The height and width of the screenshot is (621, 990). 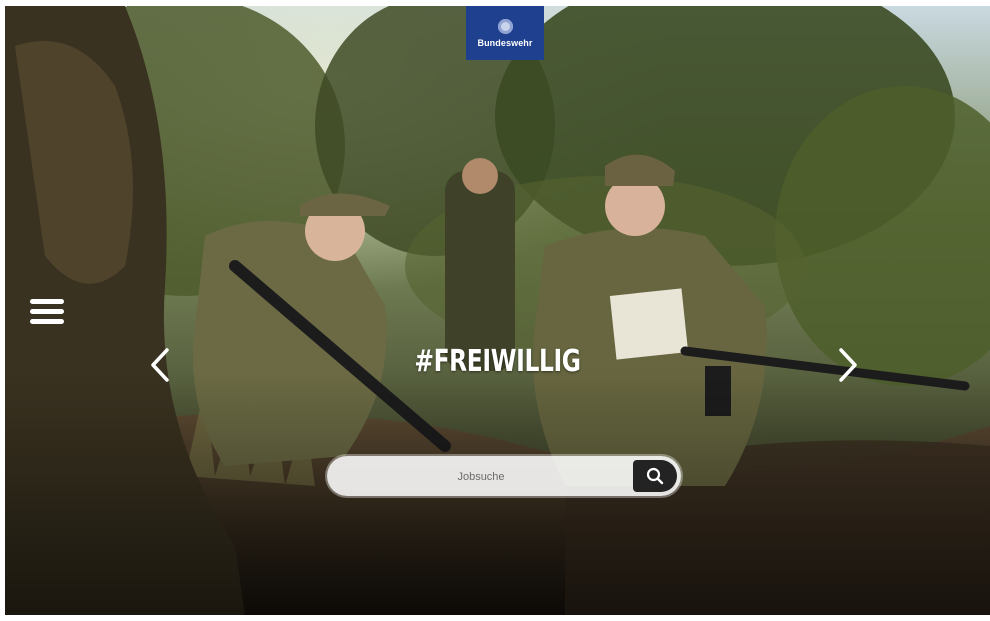 What do you see at coordinates (505, 42) in the screenshot?
I see `logo-text: Bundeswehr` at bounding box center [505, 42].